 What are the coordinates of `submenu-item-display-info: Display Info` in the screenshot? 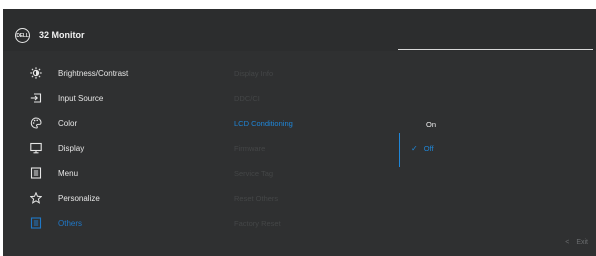 It's located at (253, 73).